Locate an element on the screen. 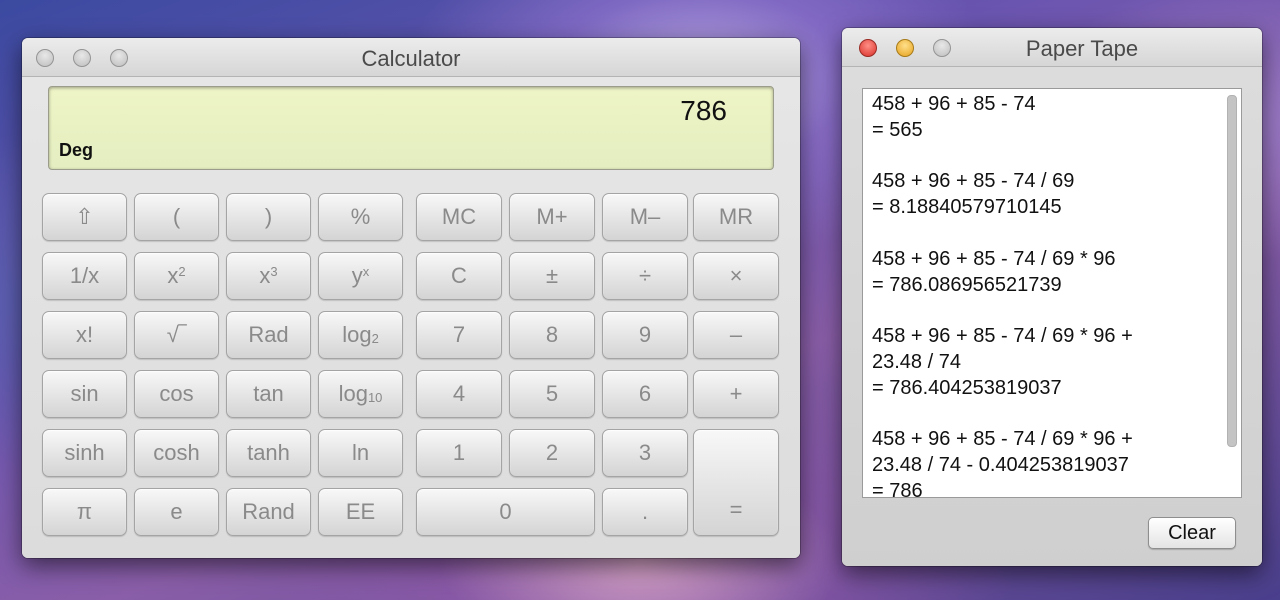 This screenshot has height=600, width=1280. window-title: Paper Tape is located at coordinates (1082, 48).